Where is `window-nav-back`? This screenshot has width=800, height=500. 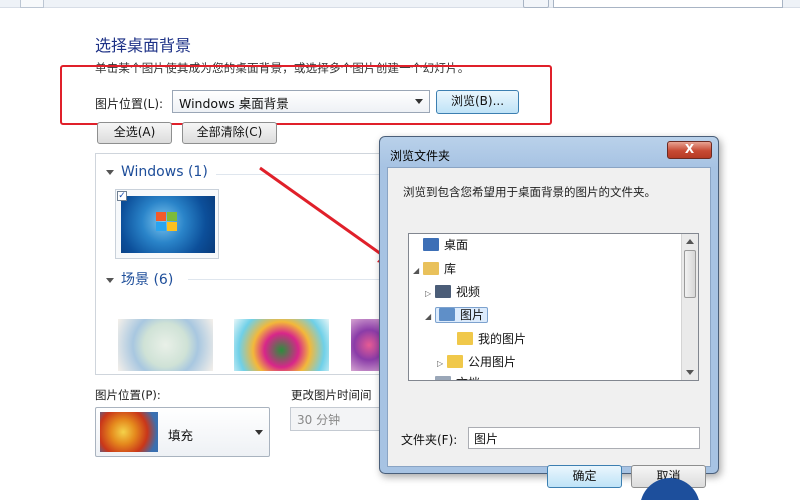
window-nav-back is located at coordinates (32, 4).